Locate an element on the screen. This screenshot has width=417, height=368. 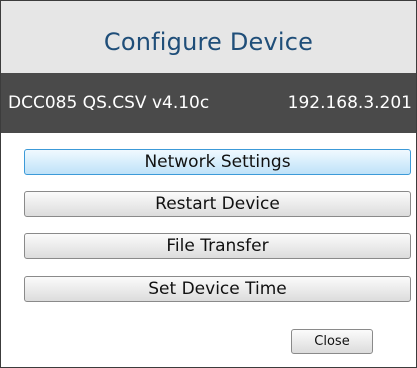
close-button-label: Close is located at coordinates (332, 341).